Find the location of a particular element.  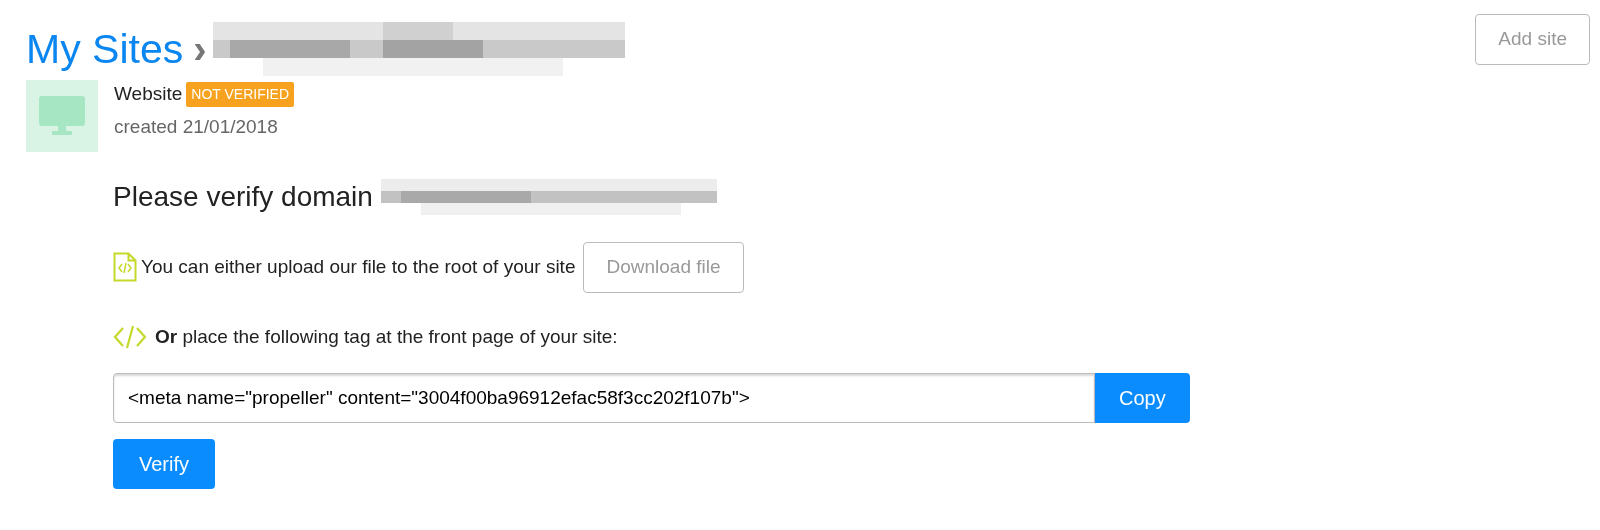

status-badge: NOT VERIFIED is located at coordinates (240, 94).